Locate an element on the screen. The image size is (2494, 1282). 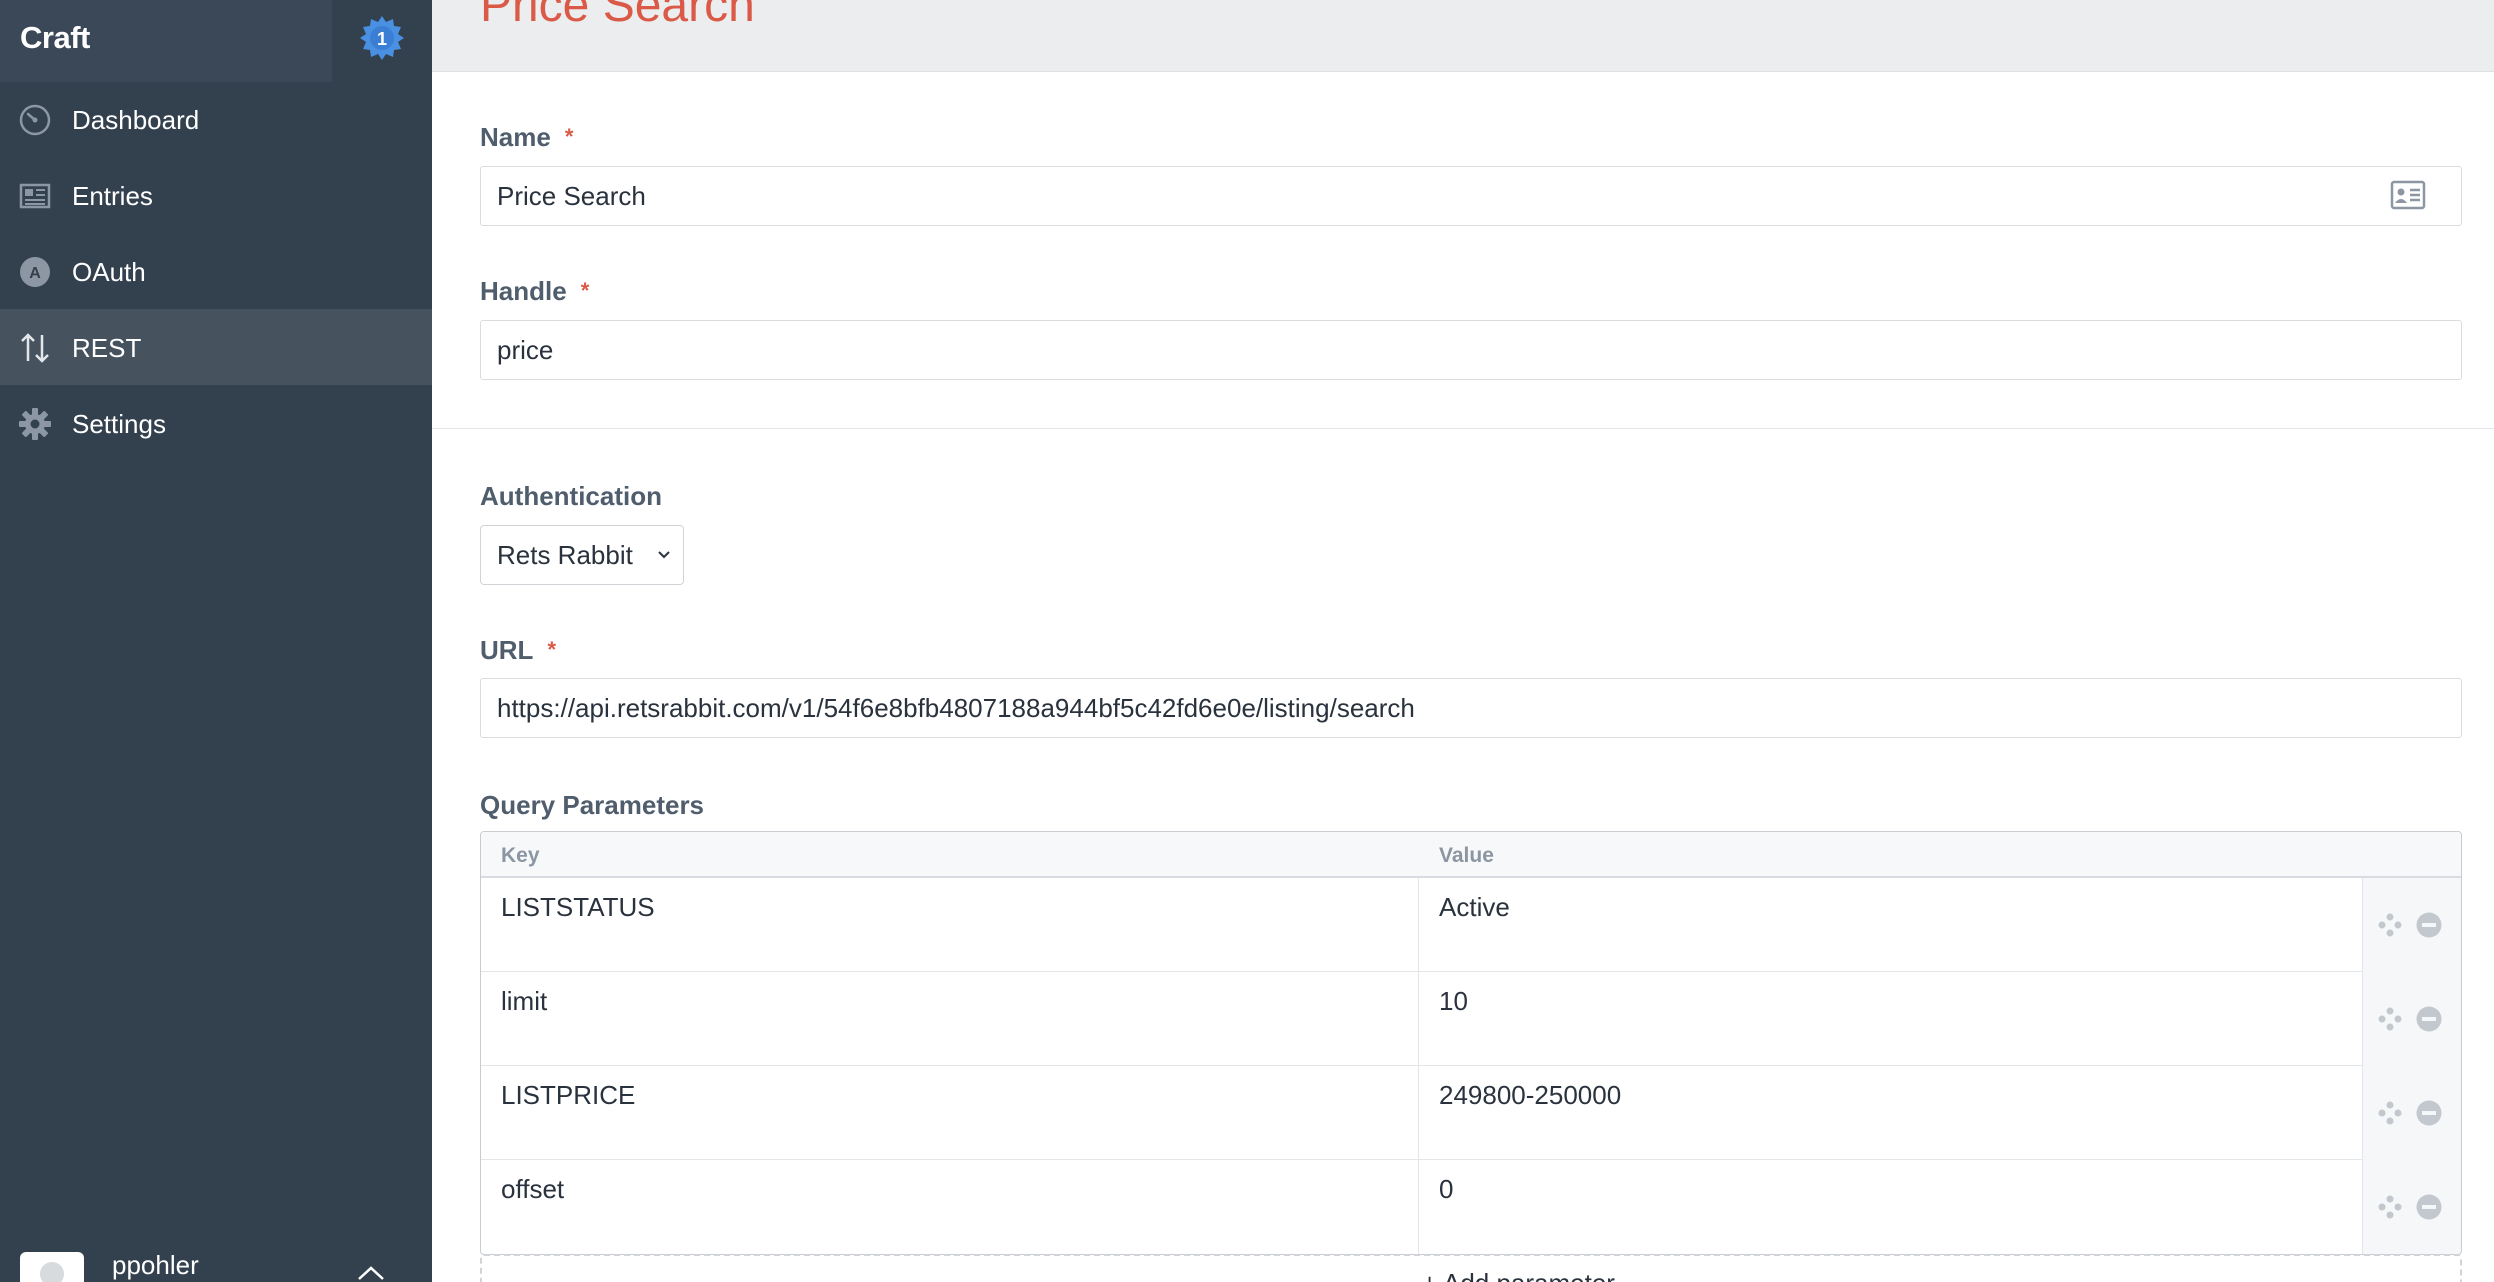
starburst-badge-icon: 1 is located at coordinates (382, 38).